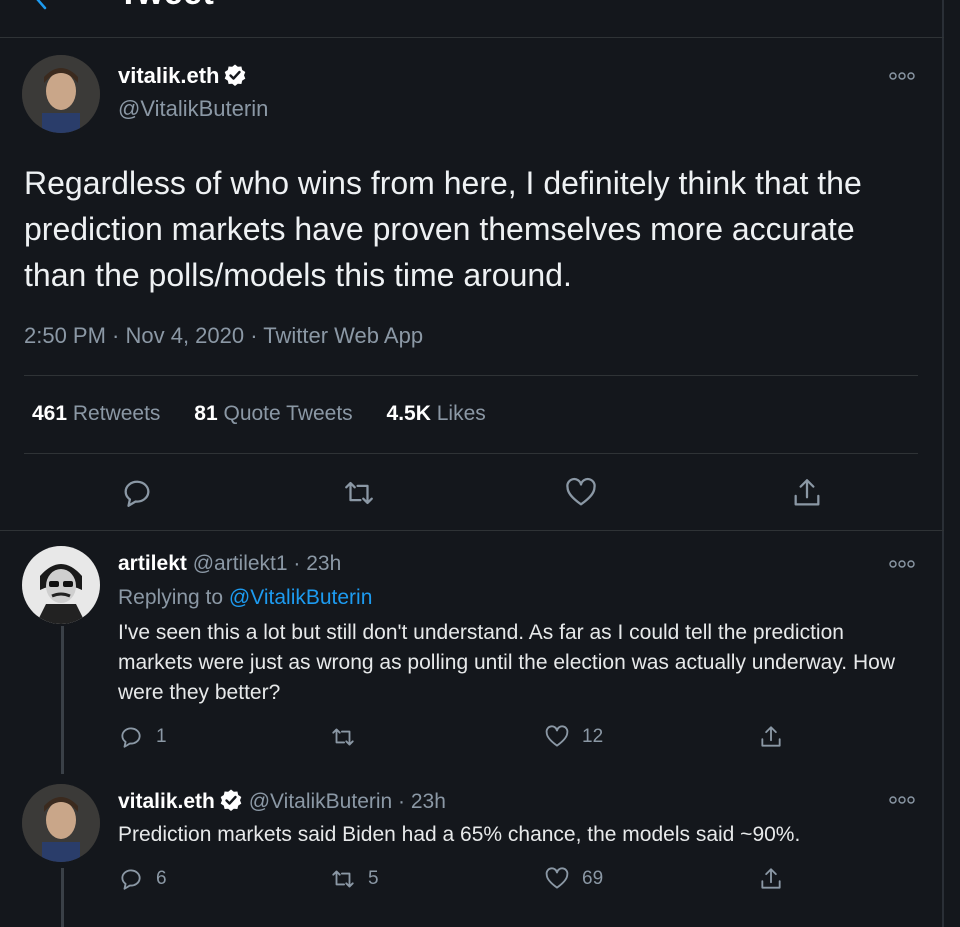 The image size is (960, 927). Describe the element at coordinates (182, 76) in the screenshot. I see `author-name: vitalik.eth` at that location.